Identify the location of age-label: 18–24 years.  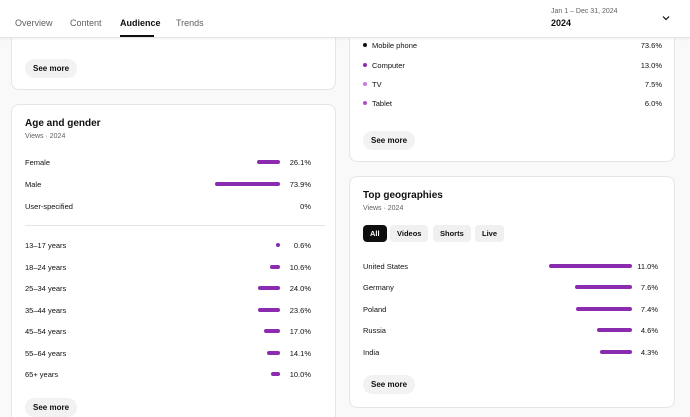
(46, 267).